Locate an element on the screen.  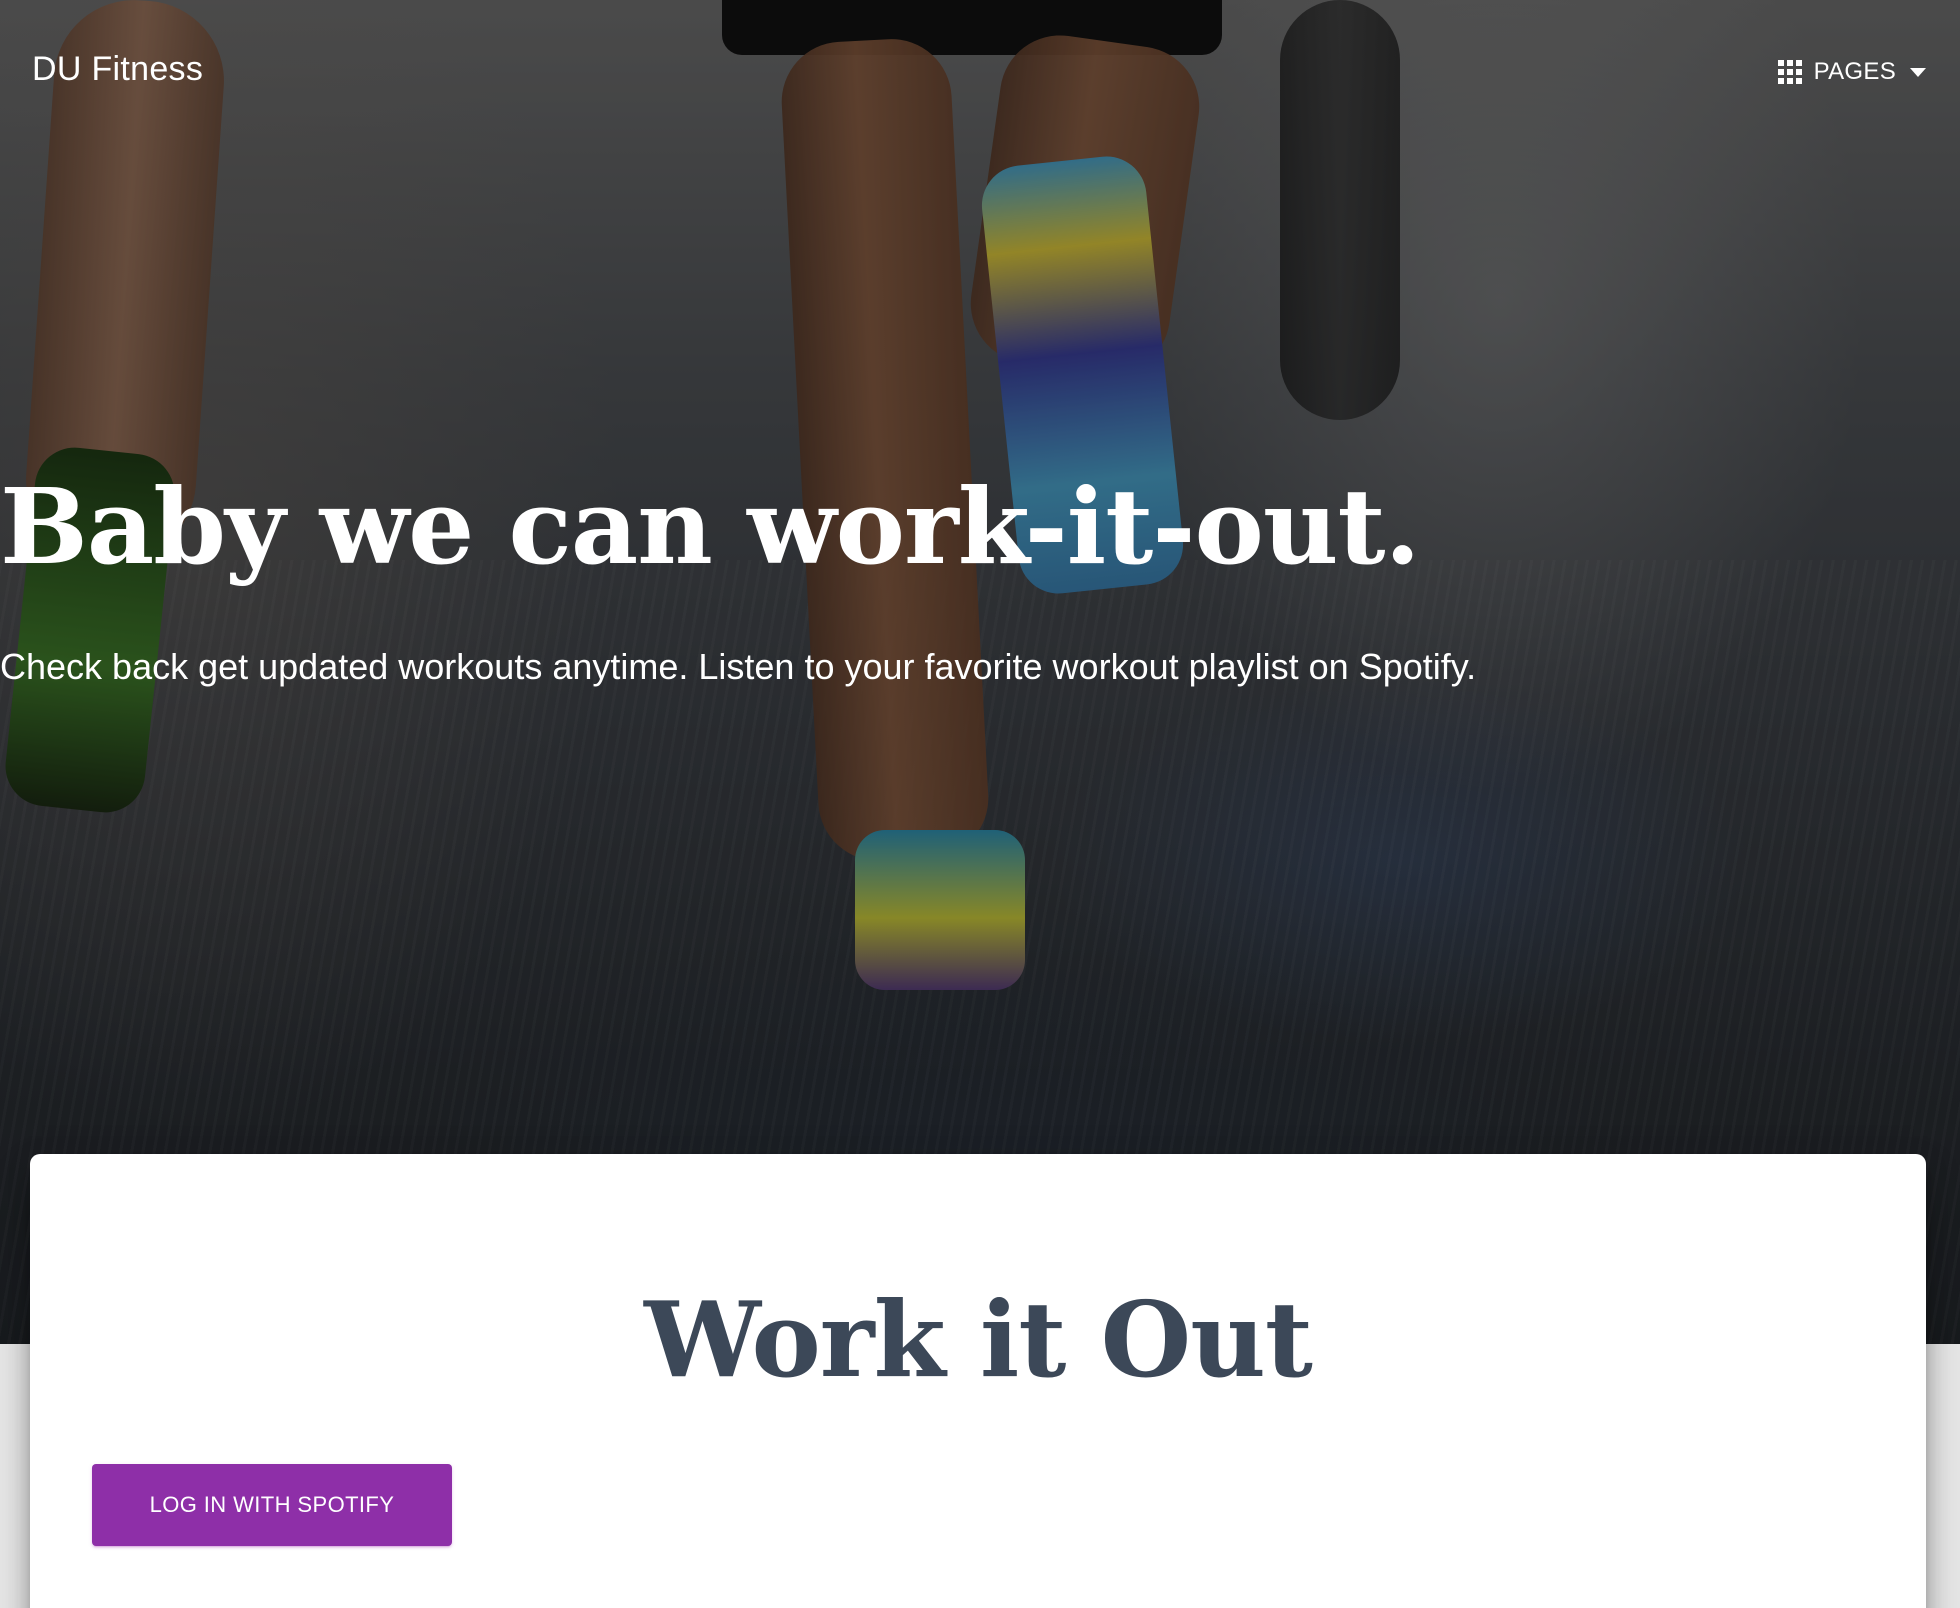
card-title: Work it Out is located at coordinates (978, 1339).